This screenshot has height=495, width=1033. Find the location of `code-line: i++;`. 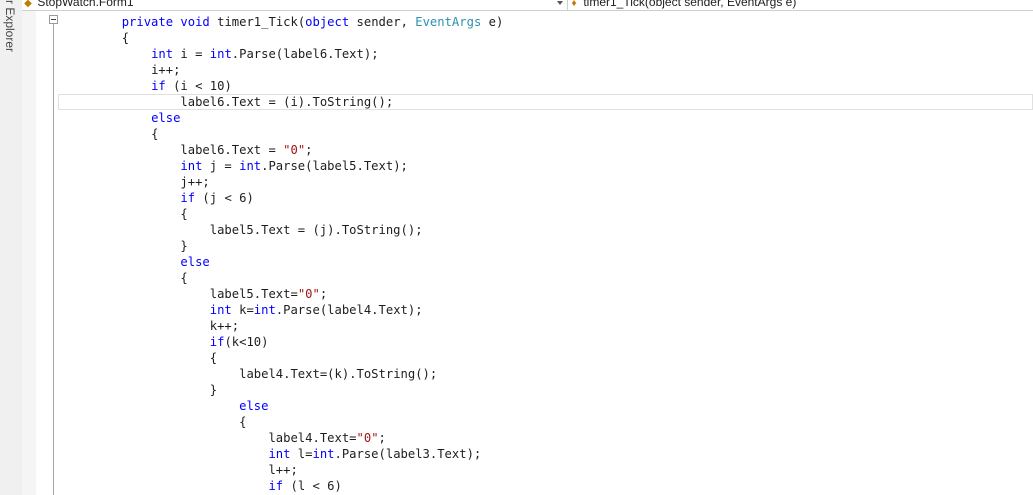

code-line: i++; is located at coordinates (545, 70).